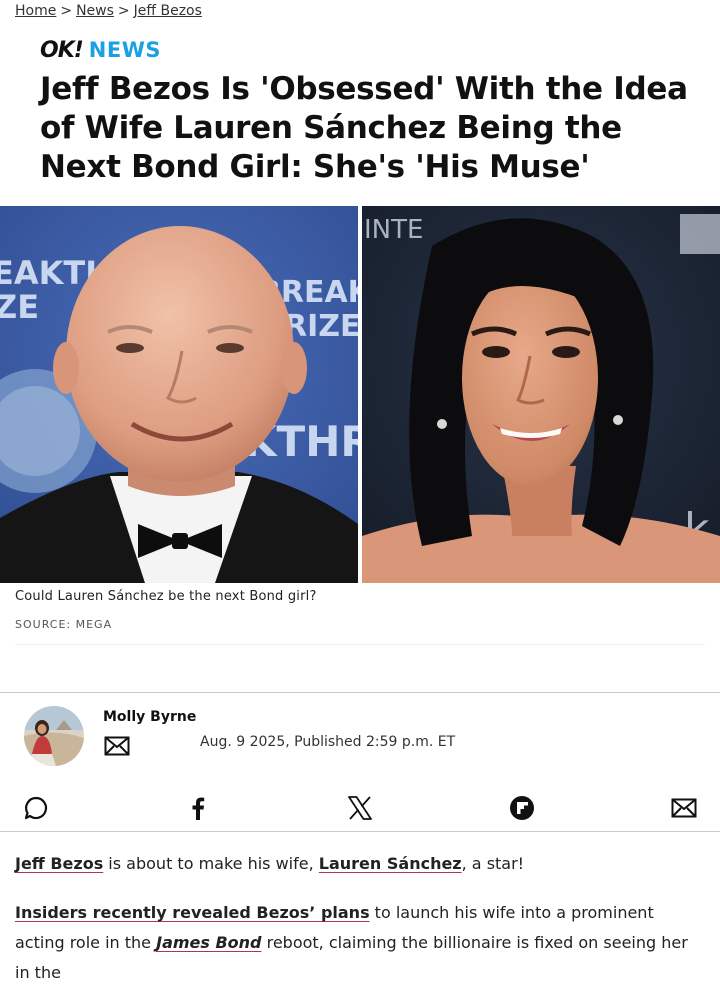 The width and height of the screenshot is (720, 988). What do you see at coordinates (149, 717) in the screenshot?
I see `author-name: Molly Byrne` at bounding box center [149, 717].